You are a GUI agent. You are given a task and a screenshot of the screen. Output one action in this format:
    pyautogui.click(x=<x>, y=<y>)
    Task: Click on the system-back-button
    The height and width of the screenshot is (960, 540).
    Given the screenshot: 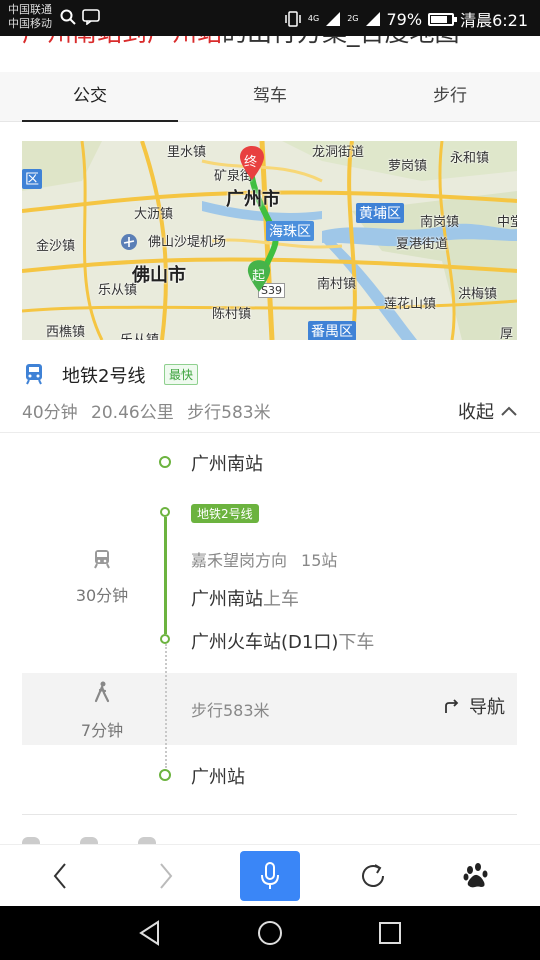 What is the action you would take?
    pyautogui.click(x=150, y=933)
    